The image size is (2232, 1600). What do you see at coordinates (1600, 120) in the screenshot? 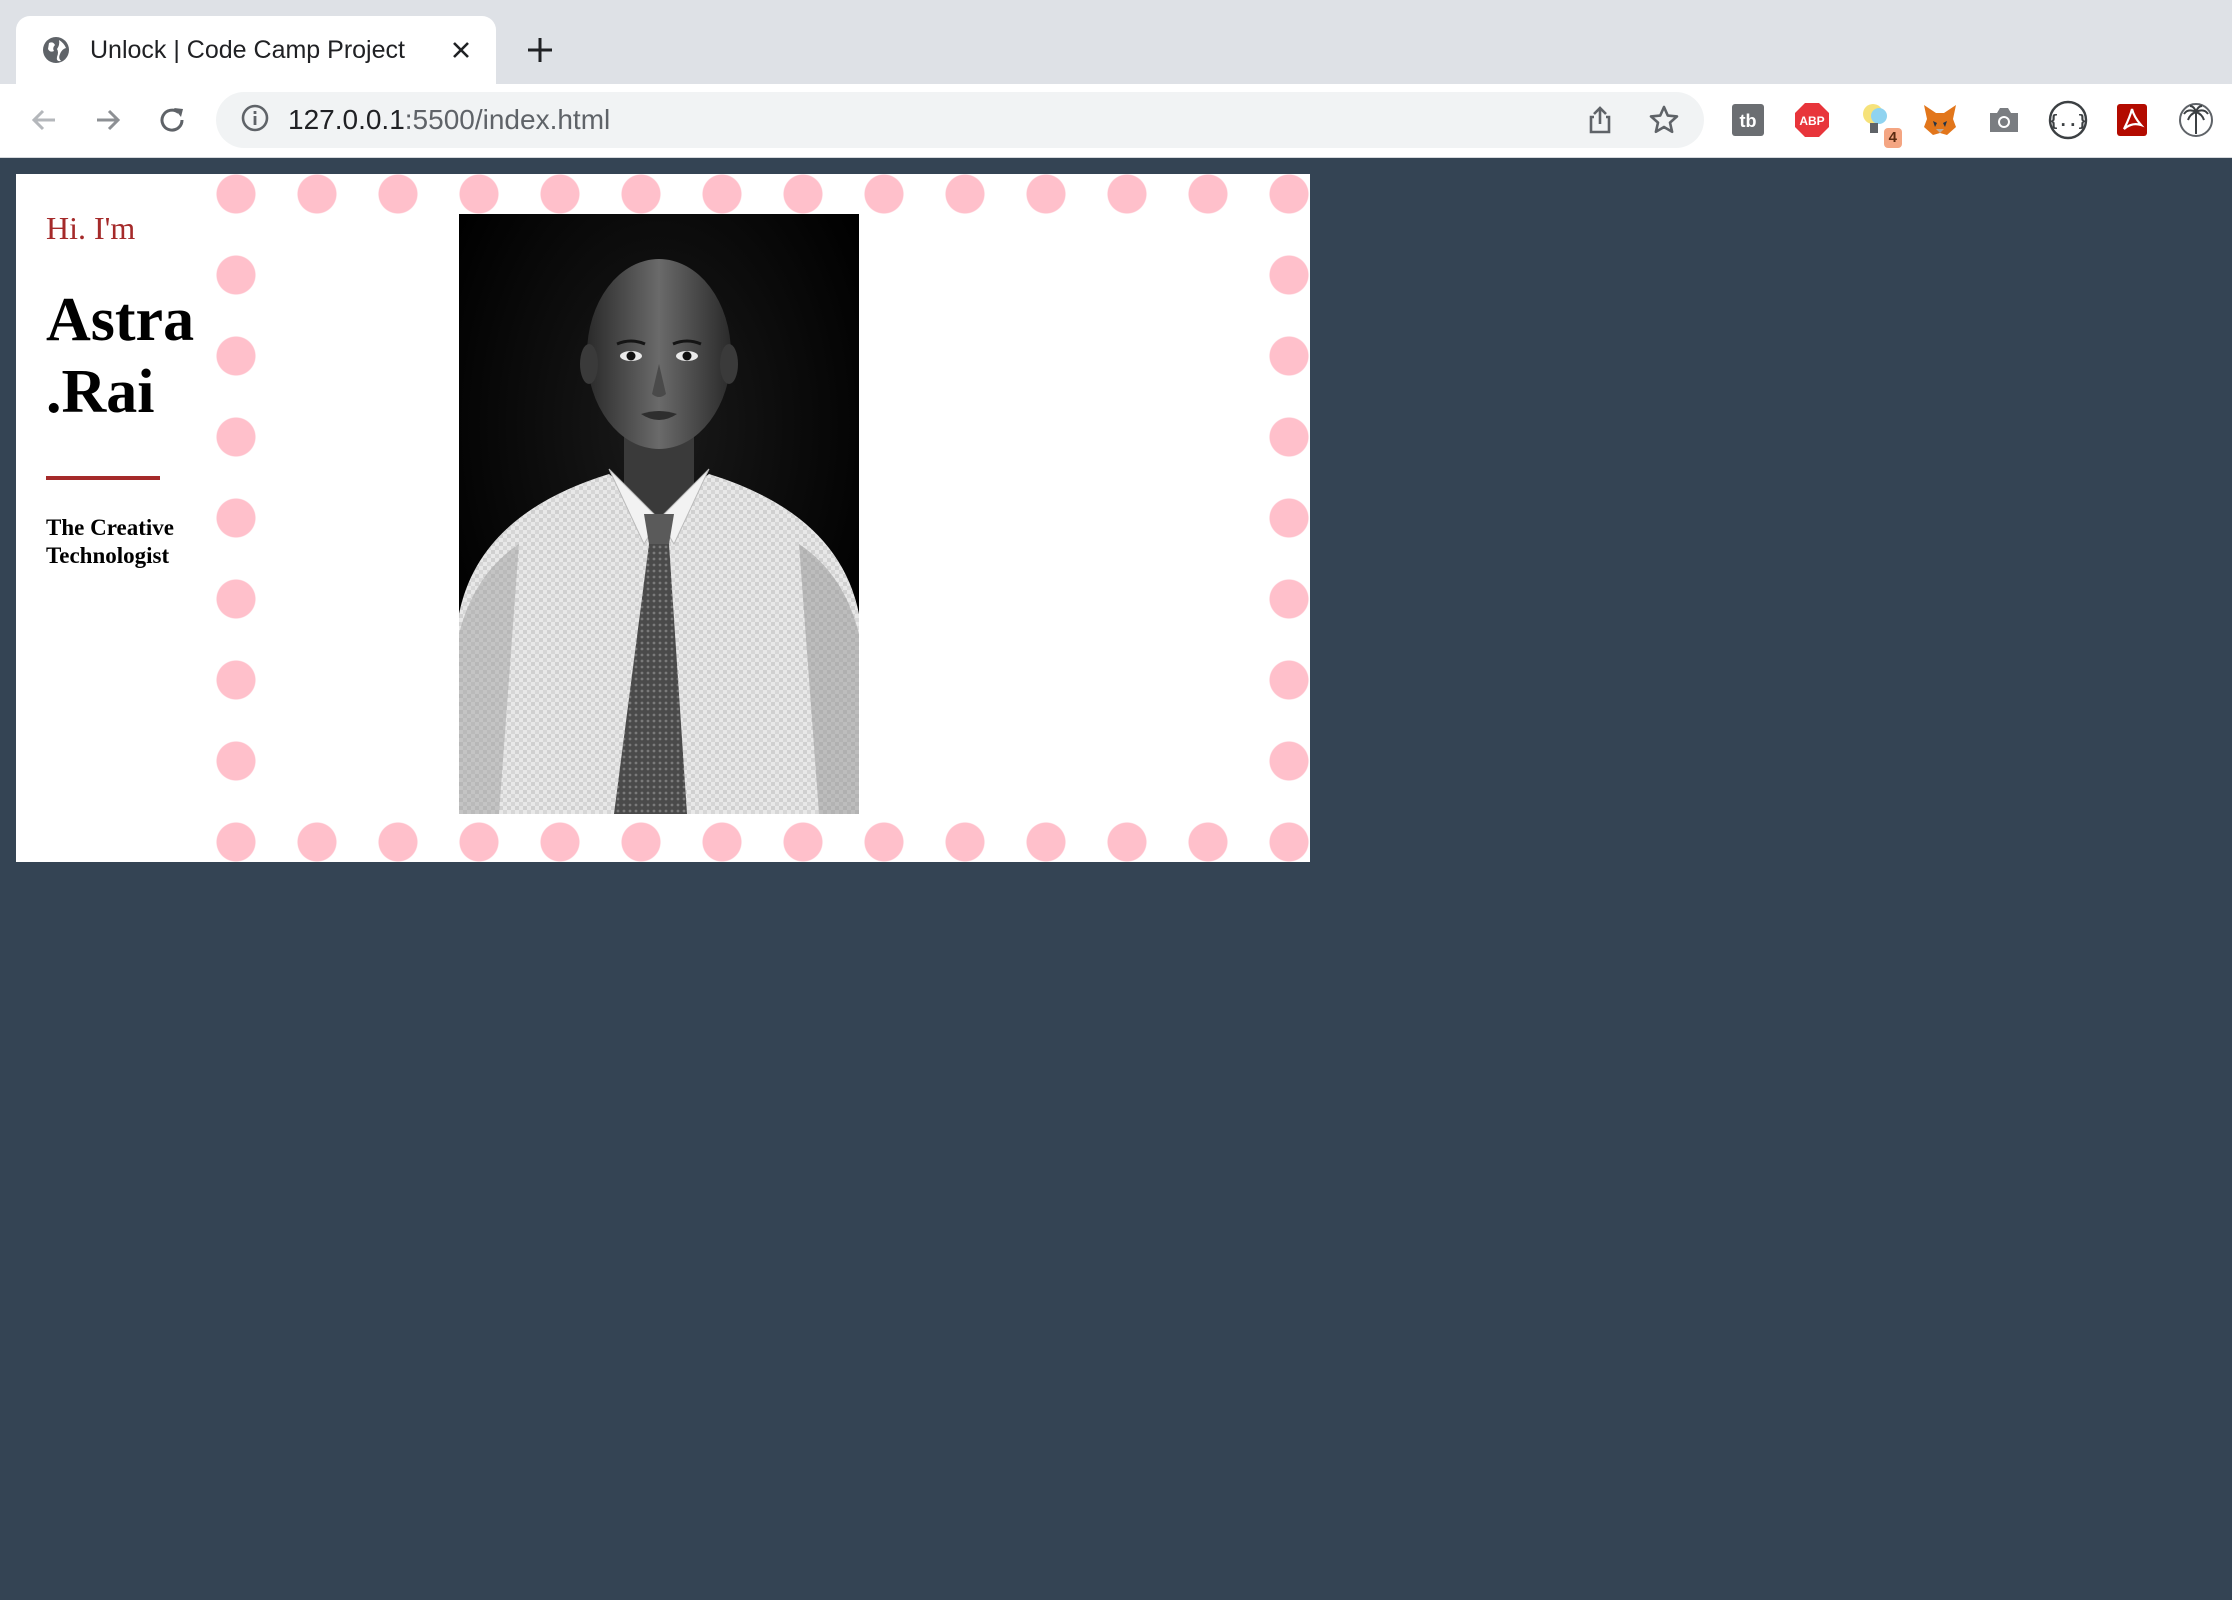
I see `share-icon` at bounding box center [1600, 120].